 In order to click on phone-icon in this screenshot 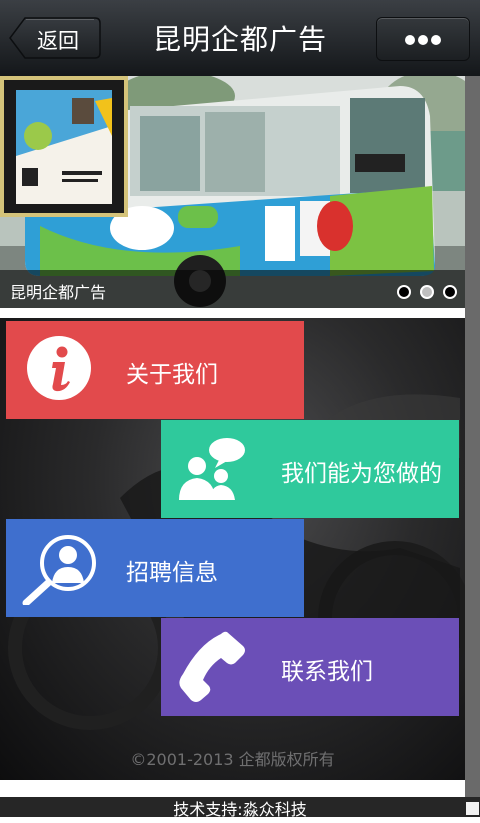, I will do `click(212, 669)`.